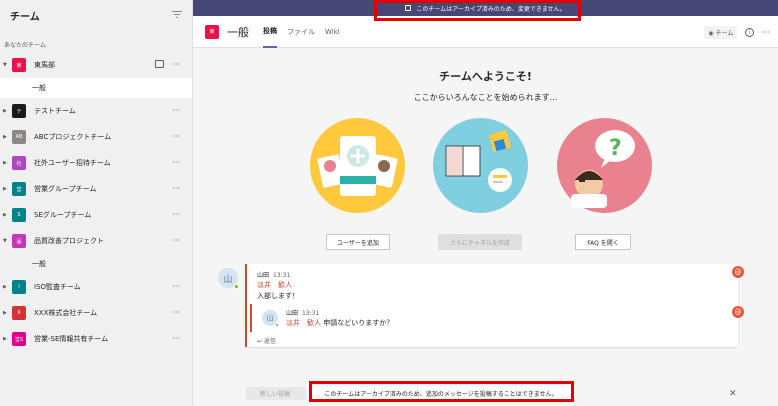  I want to click on team-chip: ◉ チーム, so click(721, 32).